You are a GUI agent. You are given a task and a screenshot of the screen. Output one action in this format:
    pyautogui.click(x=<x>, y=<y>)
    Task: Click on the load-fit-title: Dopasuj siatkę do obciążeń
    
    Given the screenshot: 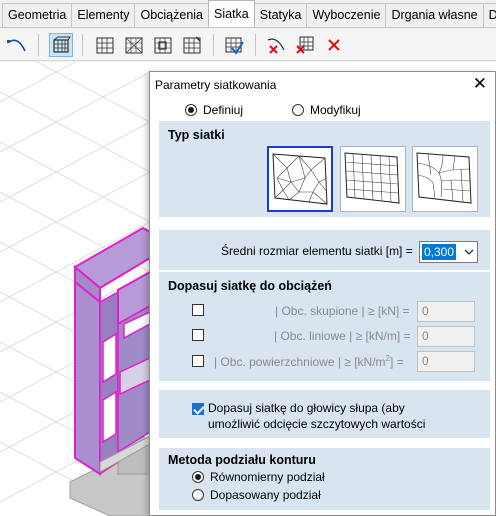 What is the action you would take?
    pyautogui.click(x=250, y=286)
    